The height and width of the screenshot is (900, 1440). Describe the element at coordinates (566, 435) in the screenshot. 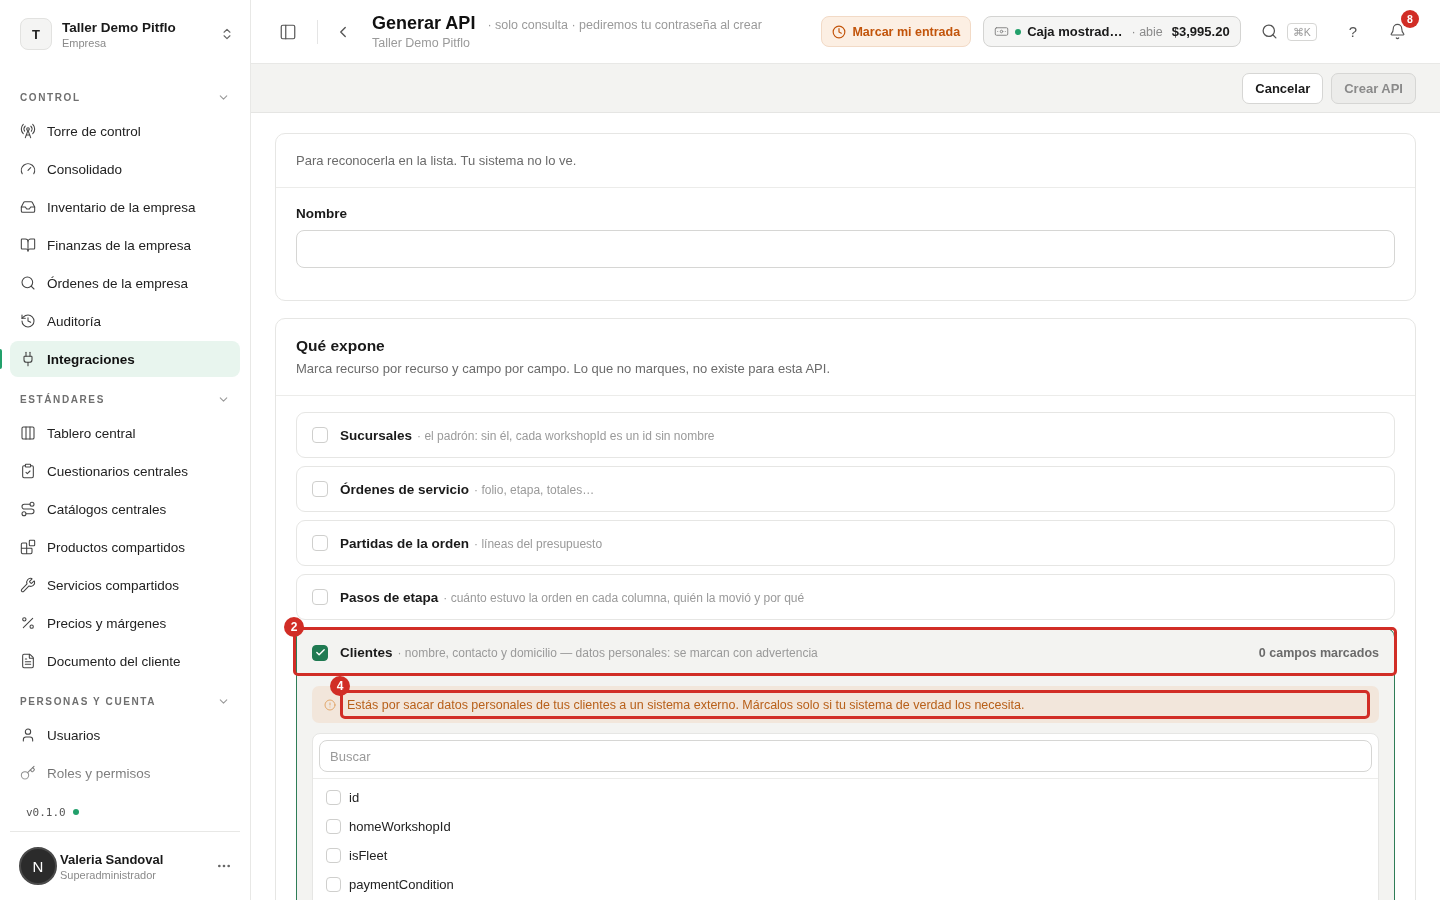

I see `resource-description: · el padrón: sin él, cada workshopId es un id sin nombre` at that location.